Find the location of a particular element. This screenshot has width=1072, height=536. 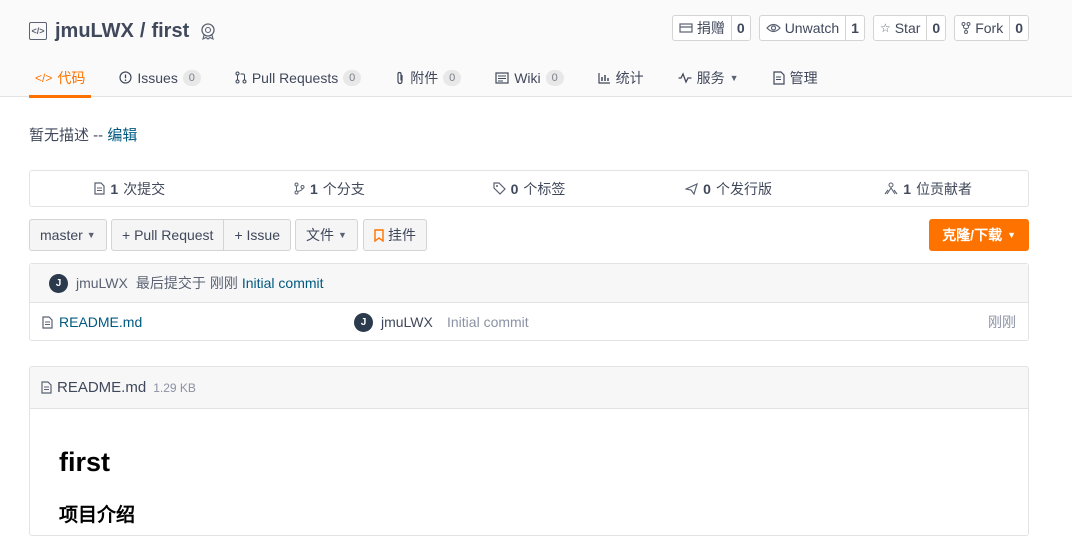

repo-name-link: first is located at coordinates (170, 31).